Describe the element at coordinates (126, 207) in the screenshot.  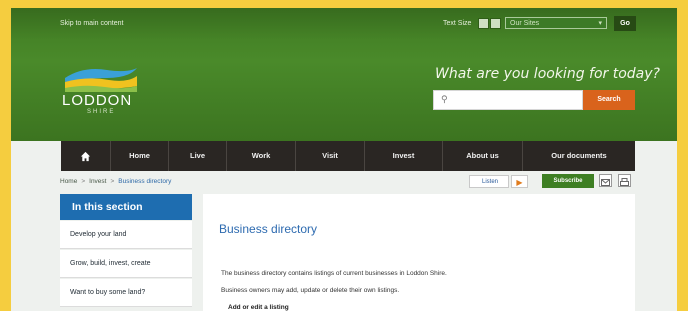
I see `sidebar-title: In this section` at that location.